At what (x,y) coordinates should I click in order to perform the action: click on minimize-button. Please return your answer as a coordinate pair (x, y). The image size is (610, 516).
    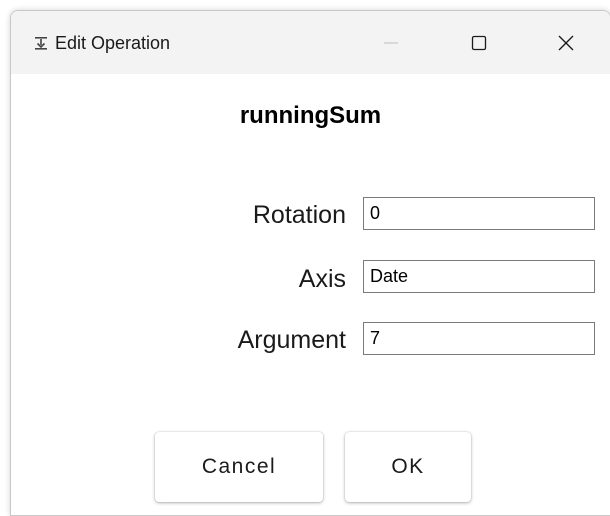
    Looking at the image, I should click on (391, 42).